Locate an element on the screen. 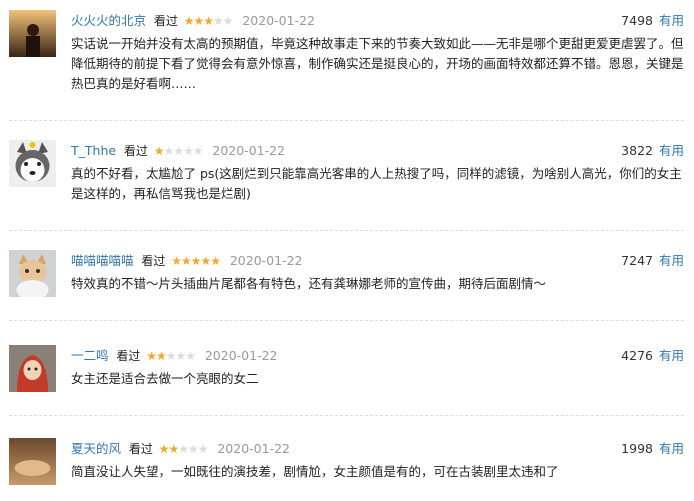  avatar-child-icon is located at coordinates (32, 368).